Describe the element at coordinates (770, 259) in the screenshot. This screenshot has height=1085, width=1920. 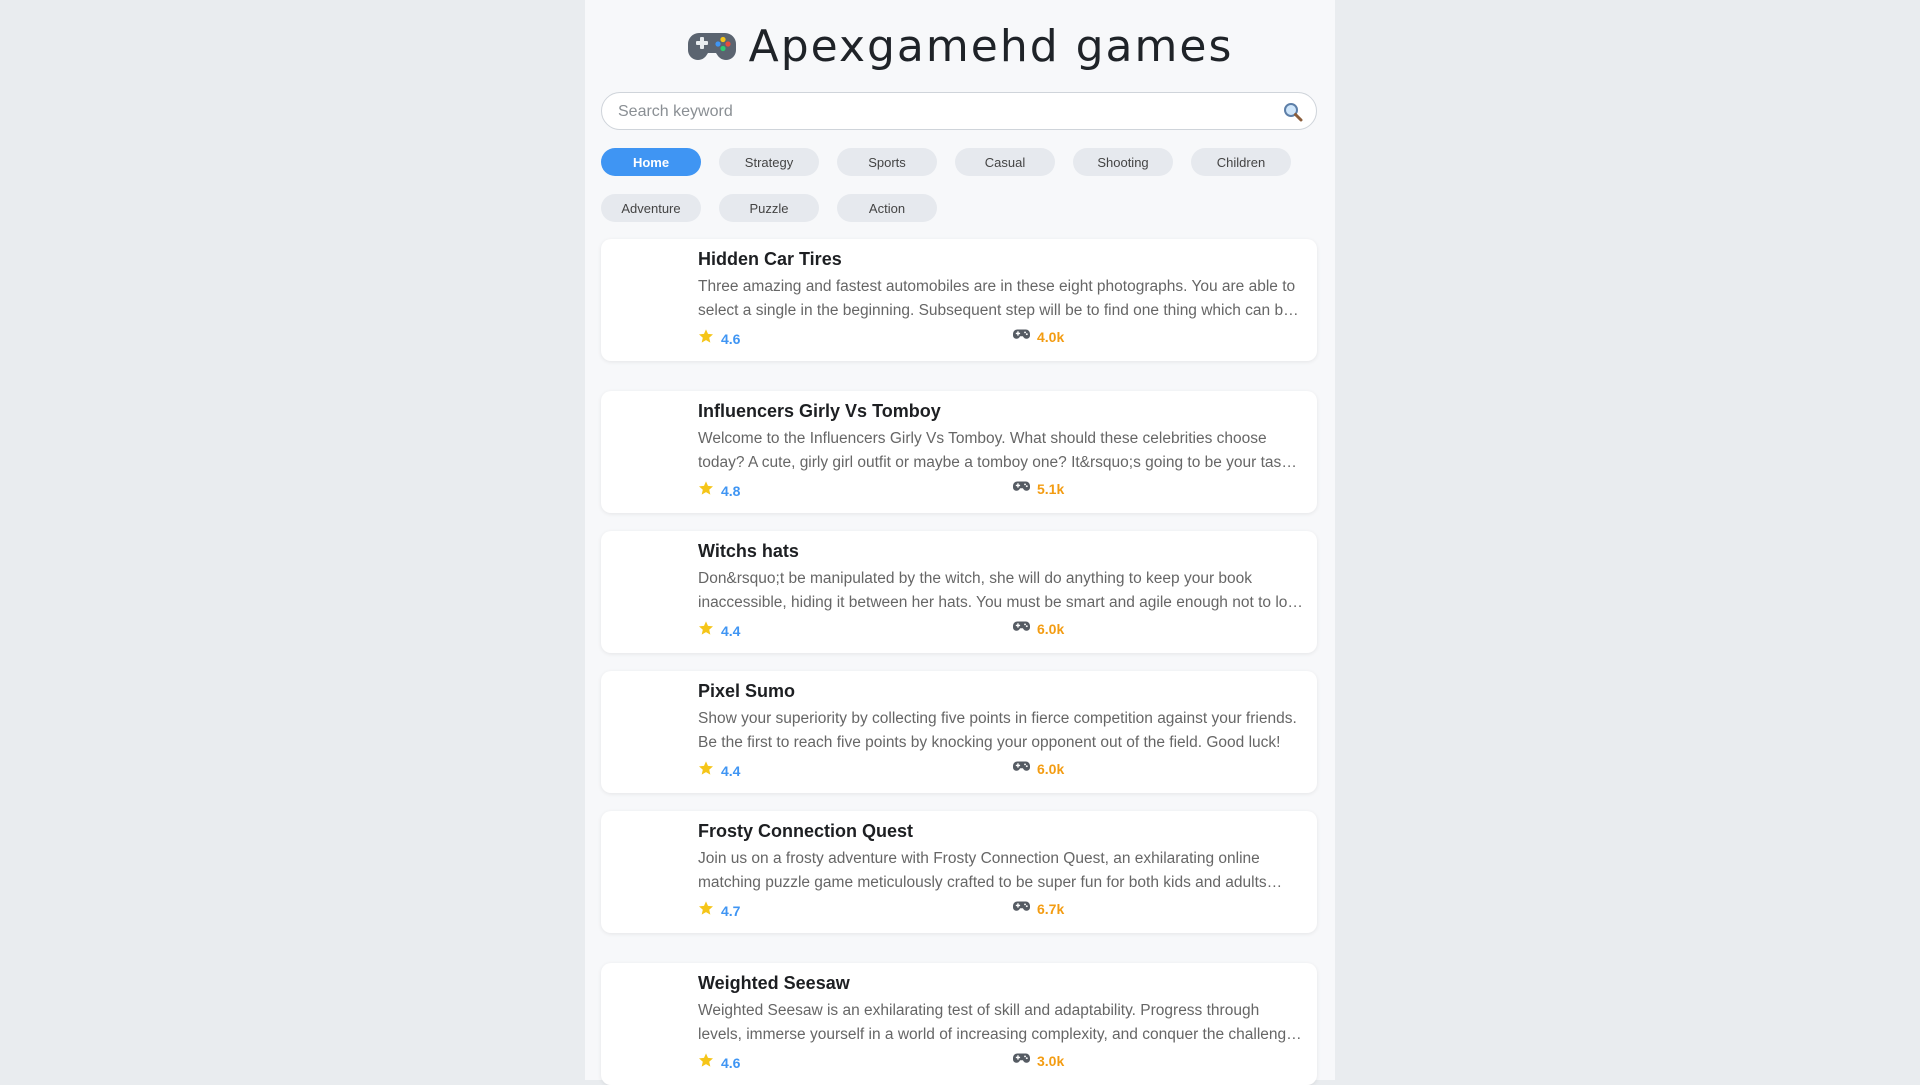
I see `game-title: Hidden Car Tires` at that location.